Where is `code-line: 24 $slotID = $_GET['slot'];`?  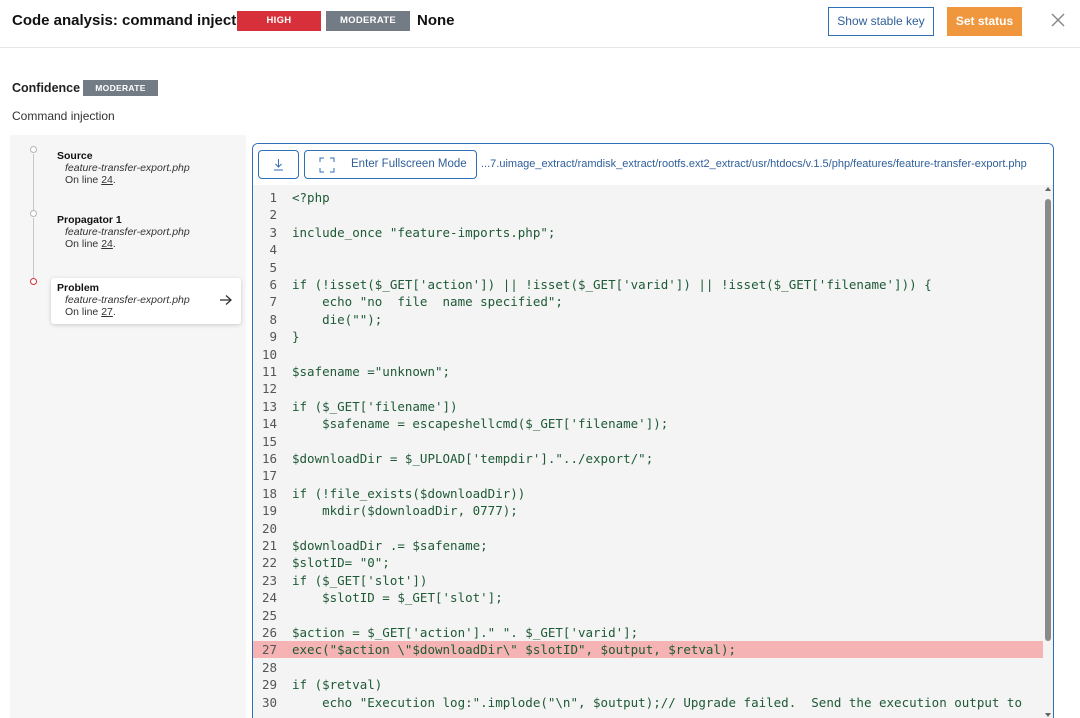
code-line: 24 $slotID = $_GET['slot']; is located at coordinates (648, 597).